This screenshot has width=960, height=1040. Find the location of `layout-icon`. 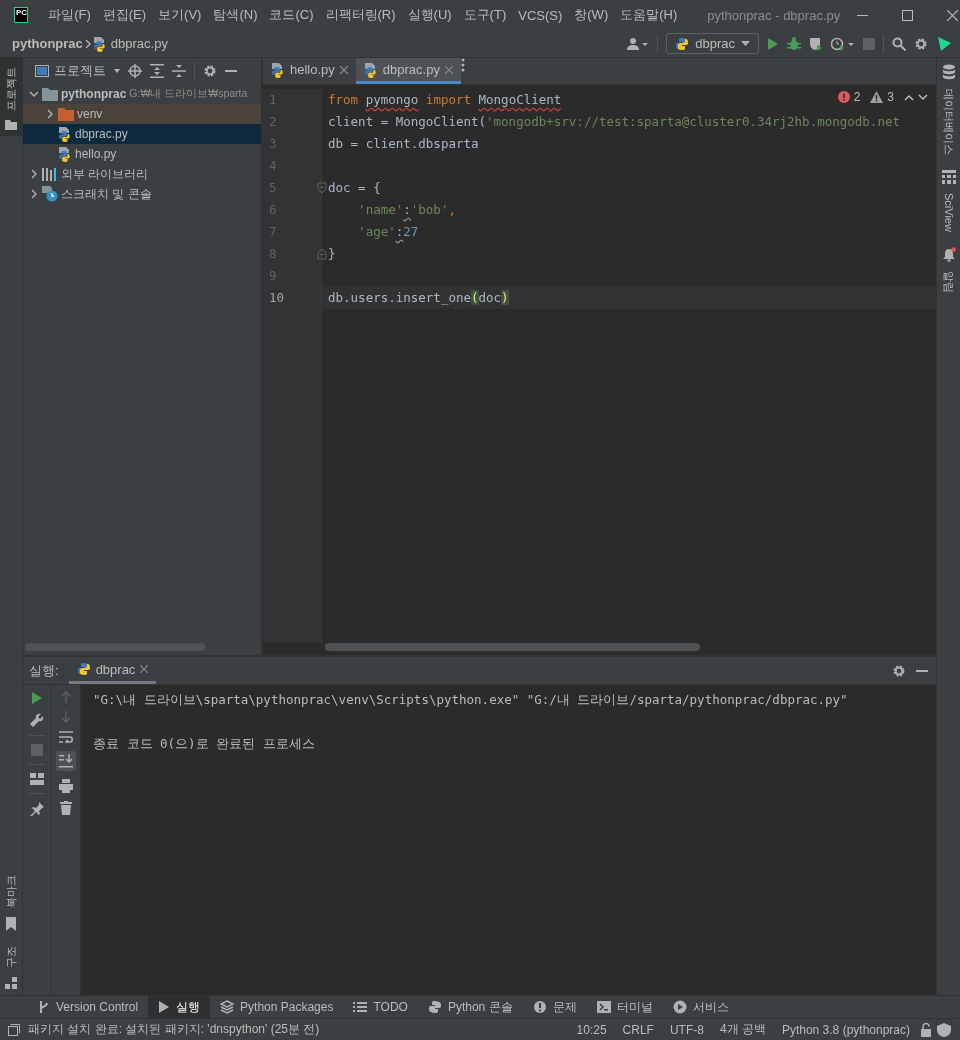

layout-icon is located at coordinates (37, 779).